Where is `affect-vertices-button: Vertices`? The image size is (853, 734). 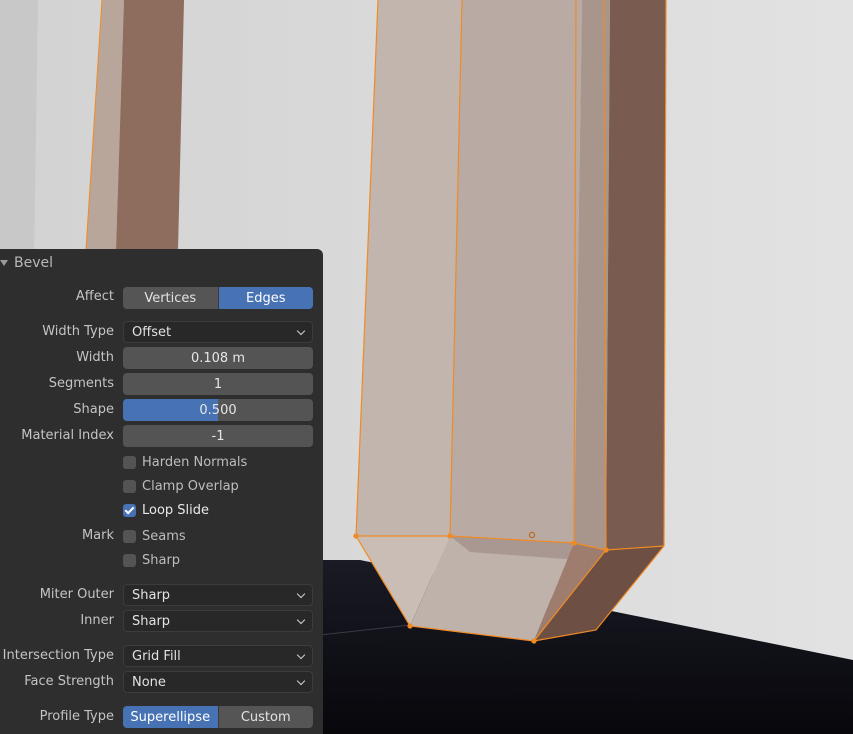 affect-vertices-button: Vertices is located at coordinates (171, 298).